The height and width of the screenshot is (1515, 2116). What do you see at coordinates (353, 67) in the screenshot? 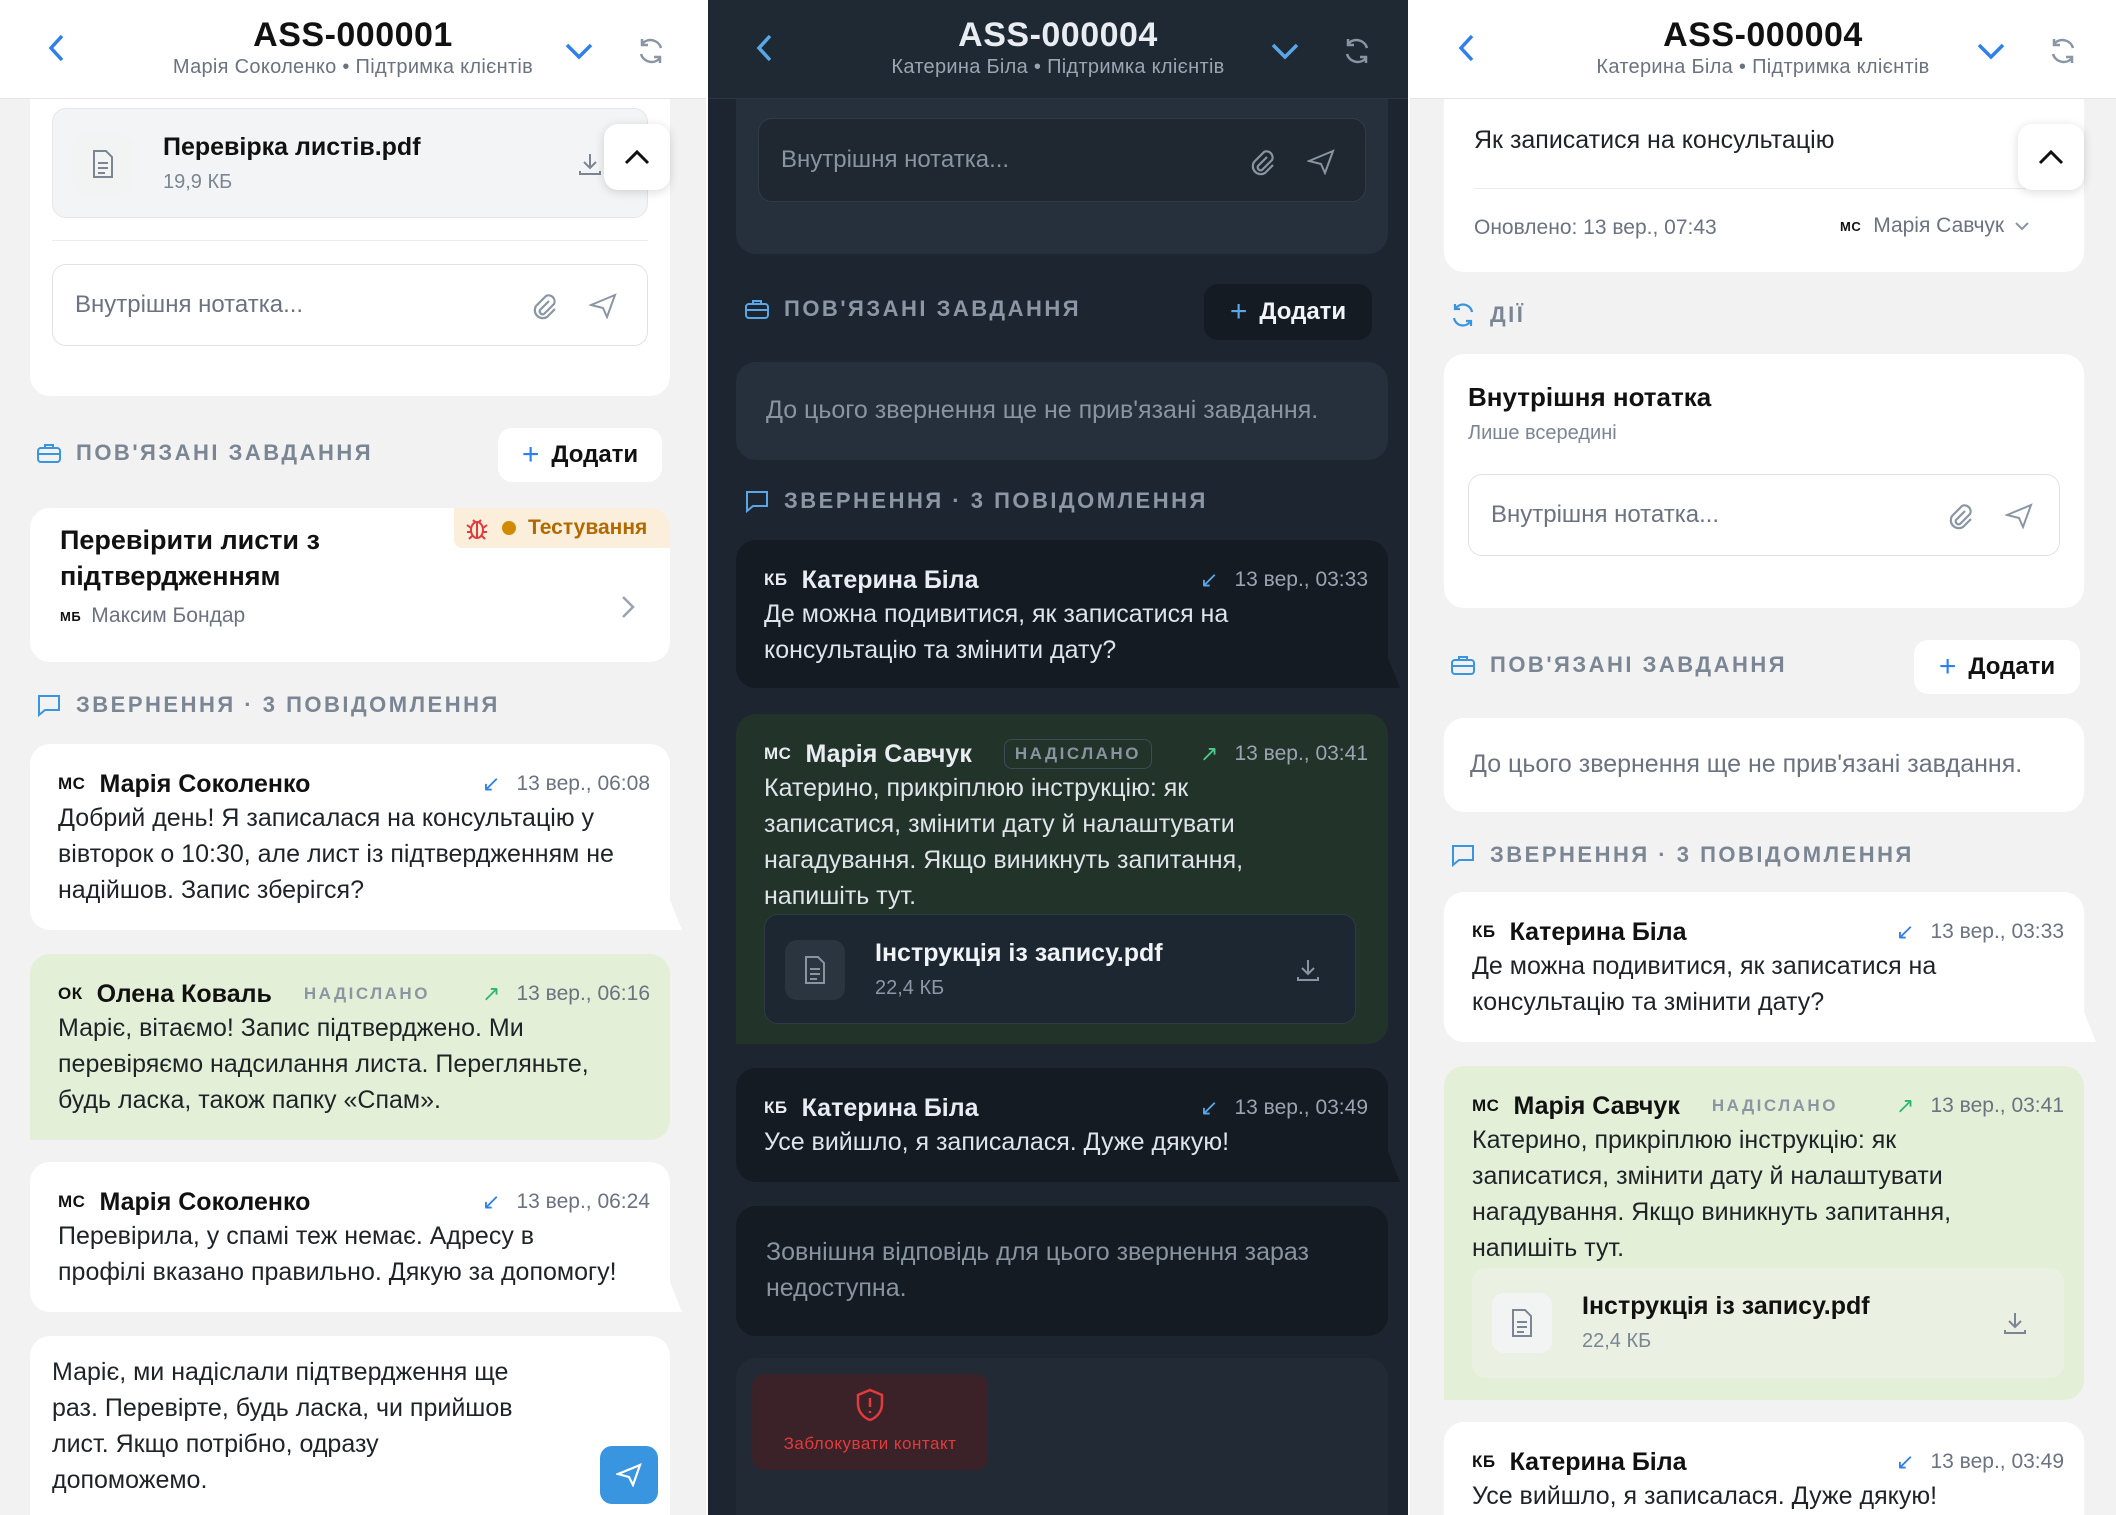
I see `ticket-subtitle: Марія Соколенко • Підтримка клієнтів` at bounding box center [353, 67].